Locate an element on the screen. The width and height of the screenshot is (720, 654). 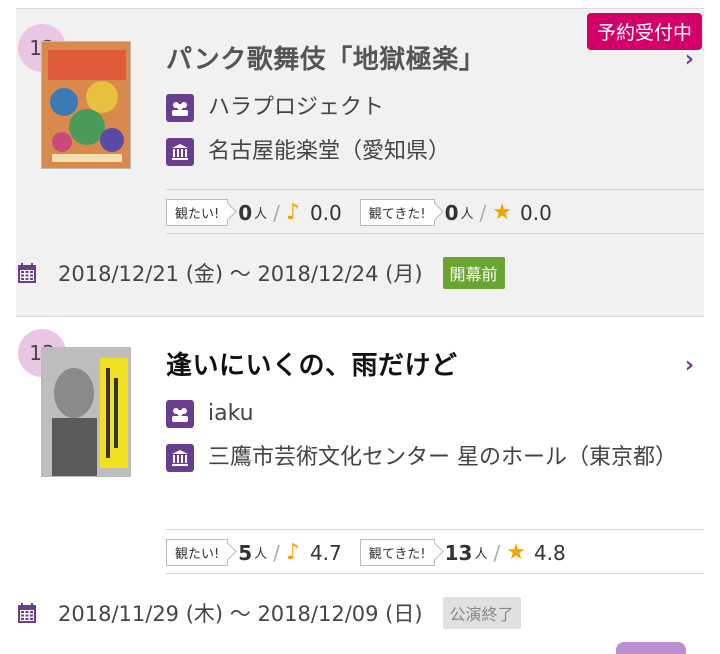
performance-dates: 2018/11/29 (木) 〜 2018/12/09 (日) is located at coordinates (240, 614).